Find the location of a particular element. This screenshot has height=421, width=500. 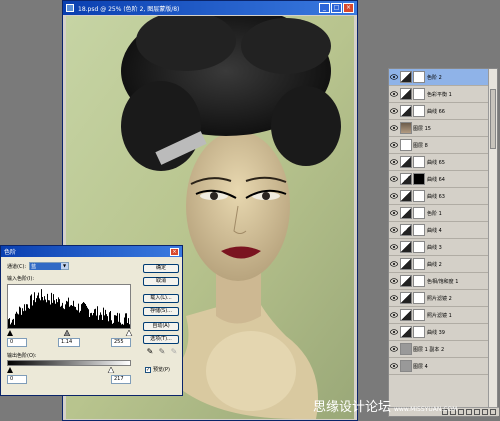

output-slider is located at coordinates (69, 370).